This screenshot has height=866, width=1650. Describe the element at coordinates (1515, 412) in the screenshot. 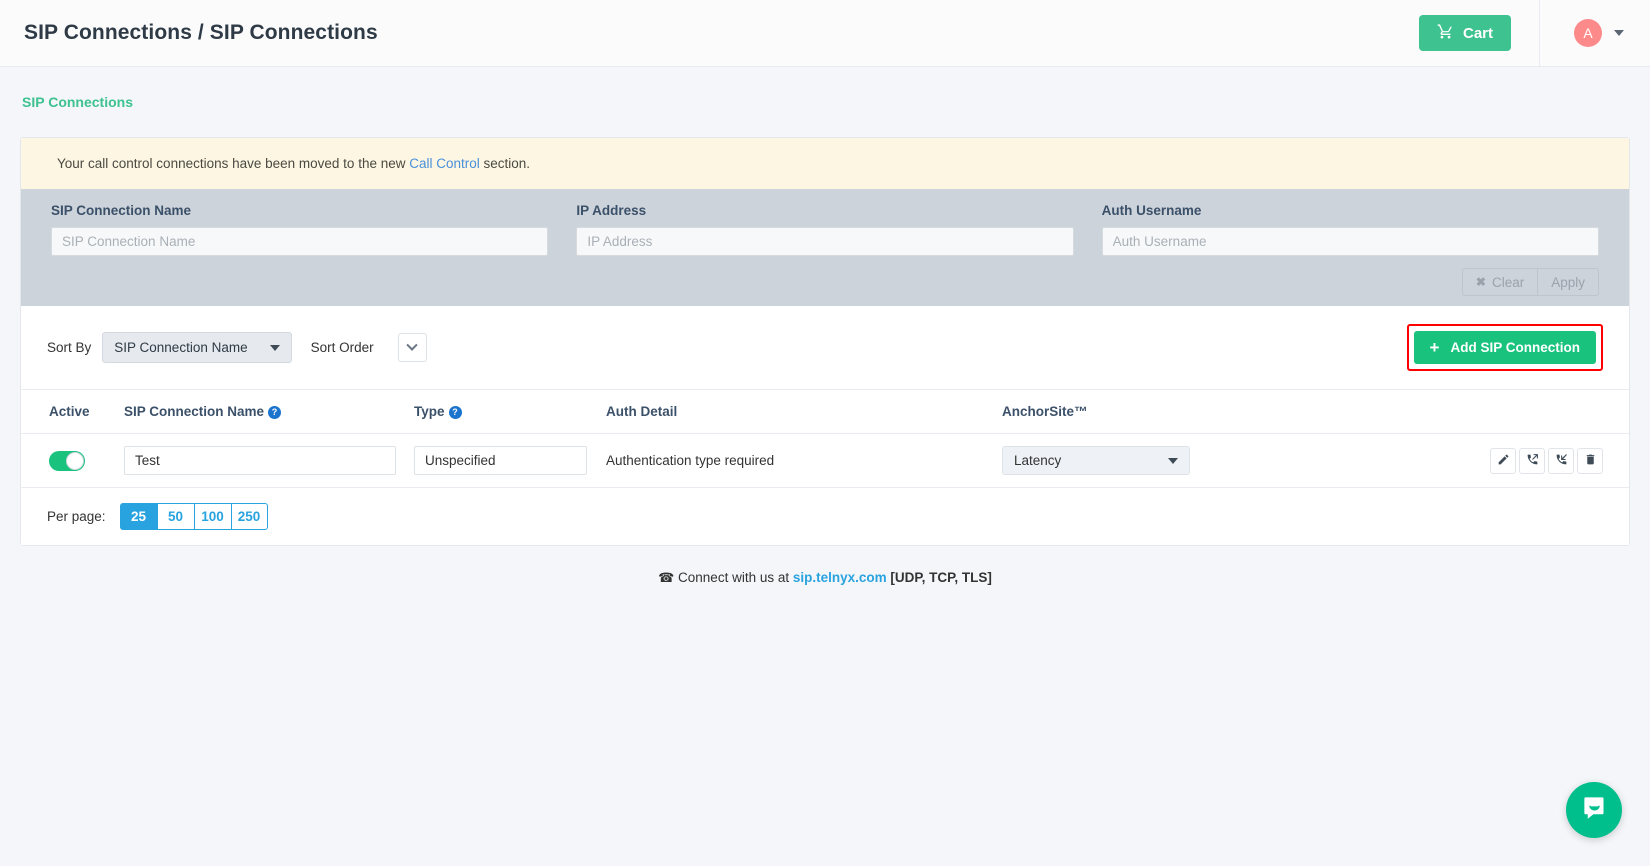

I see `column-header-actions` at that location.